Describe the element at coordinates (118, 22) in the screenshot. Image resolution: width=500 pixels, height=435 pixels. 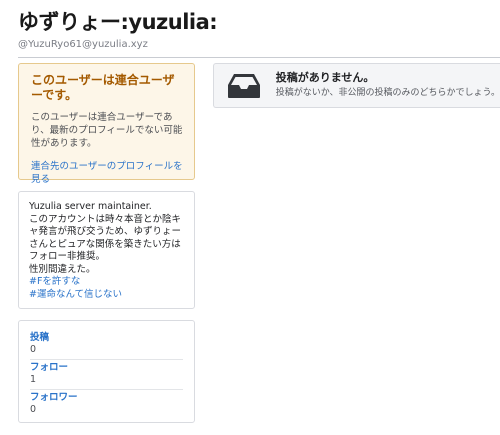
I see `display-name: ゆずりょー:yuzulia:` at that location.